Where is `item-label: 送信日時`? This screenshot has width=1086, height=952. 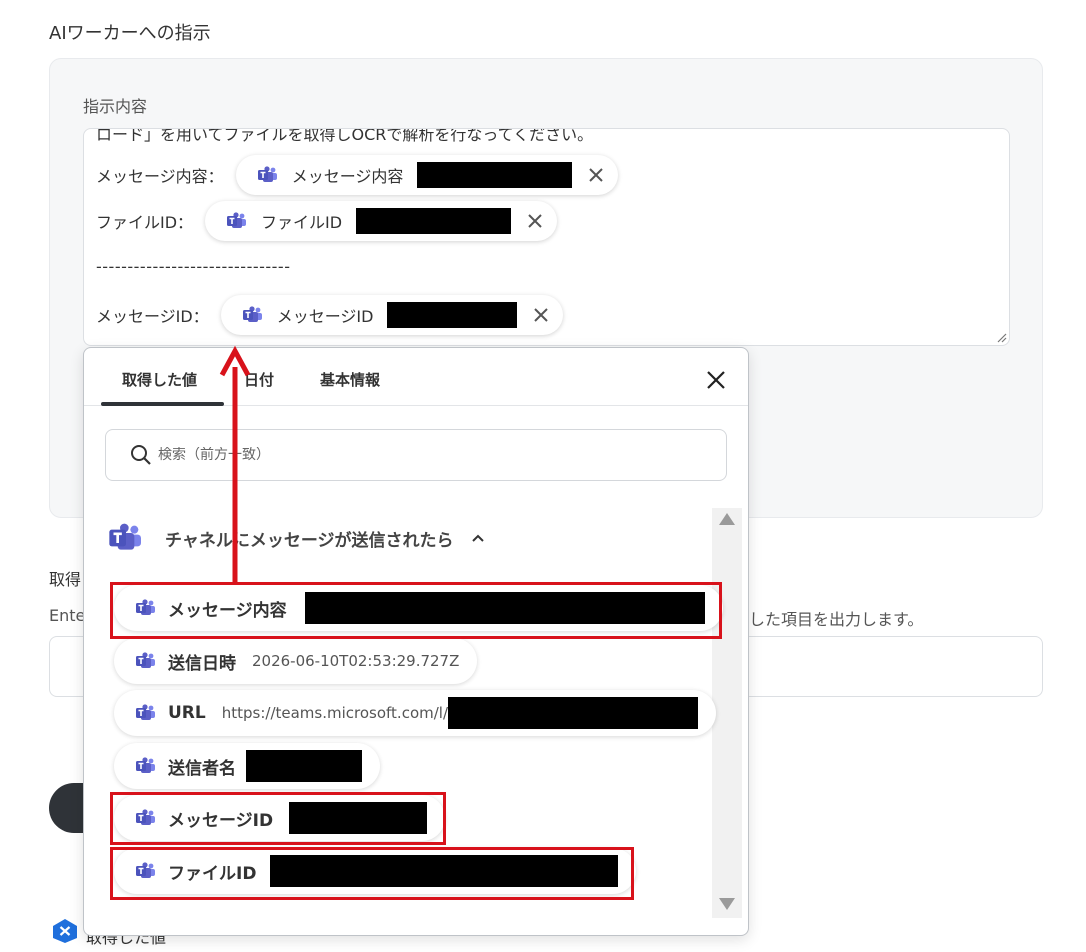
item-label: 送信日時 is located at coordinates (202, 663).